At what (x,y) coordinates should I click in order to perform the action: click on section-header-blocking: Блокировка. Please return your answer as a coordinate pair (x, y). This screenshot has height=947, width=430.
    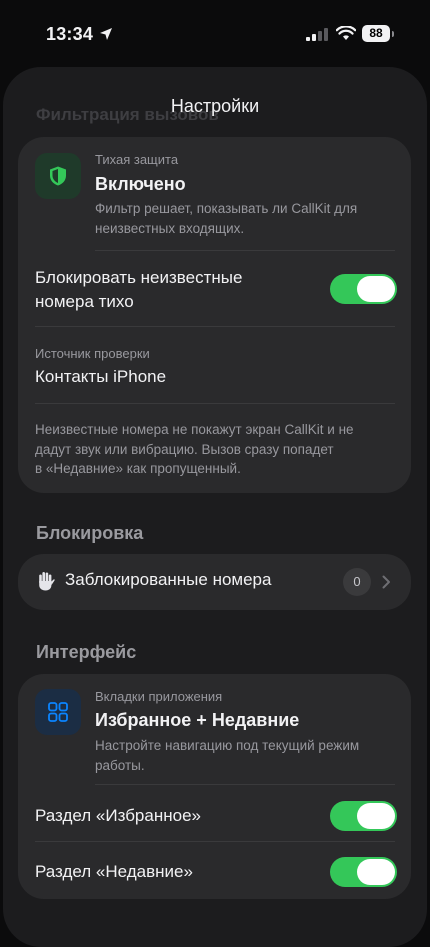
    Looking at the image, I should click on (90, 533).